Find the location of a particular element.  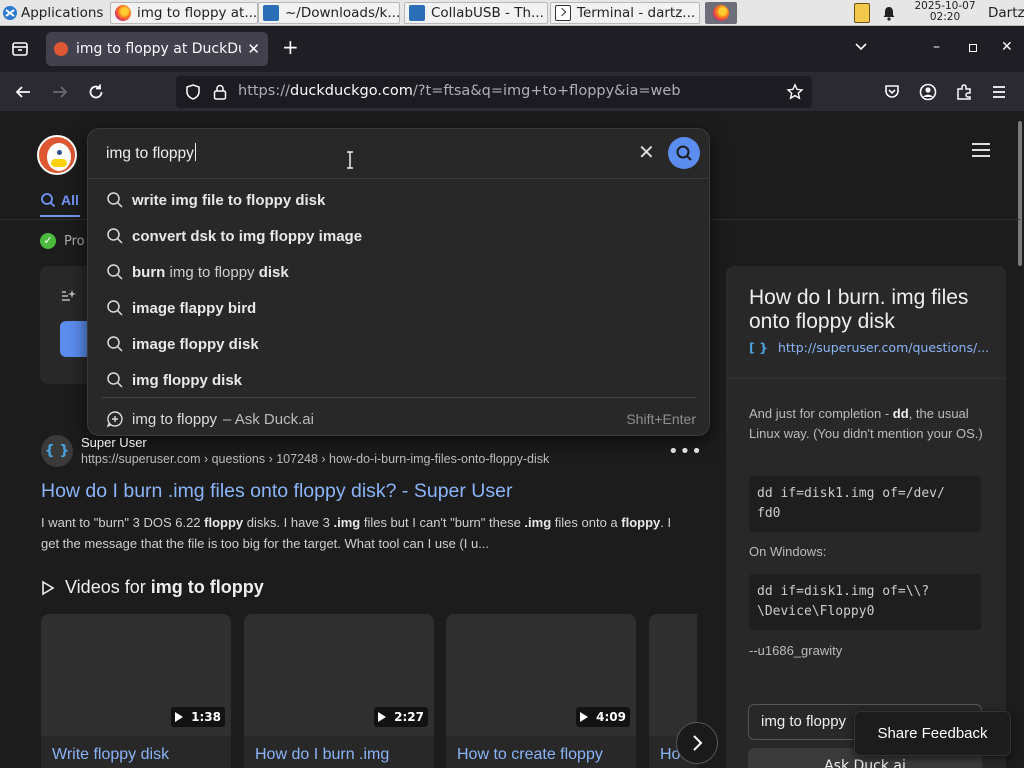

suggestion-text: convert dsk to img floppy image is located at coordinates (247, 236).